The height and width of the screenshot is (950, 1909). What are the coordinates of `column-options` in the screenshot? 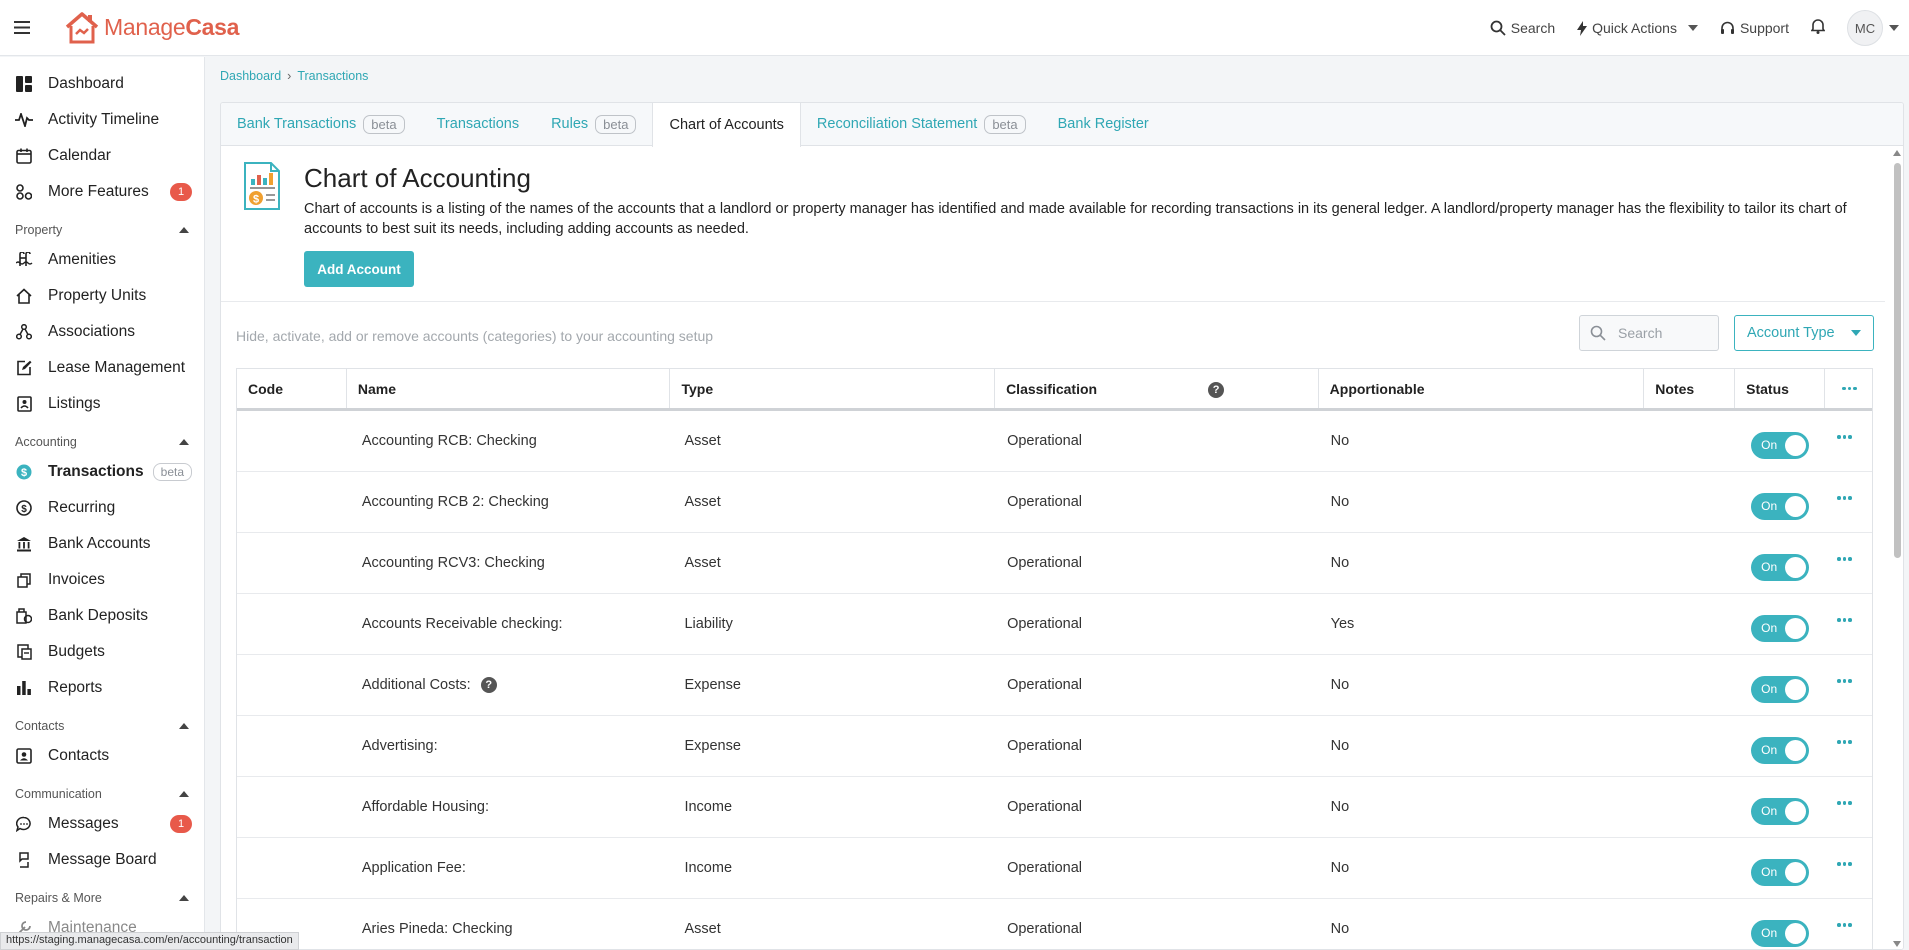 It's located at (1848, 388).